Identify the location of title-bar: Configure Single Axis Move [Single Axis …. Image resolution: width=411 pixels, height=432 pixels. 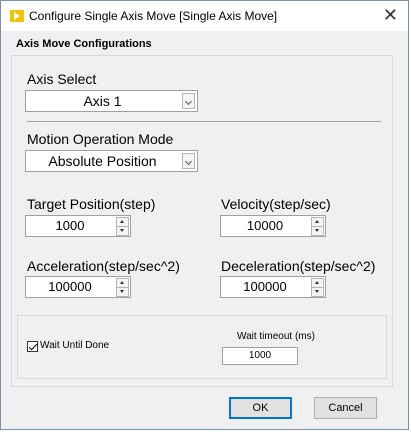
(204, 16).